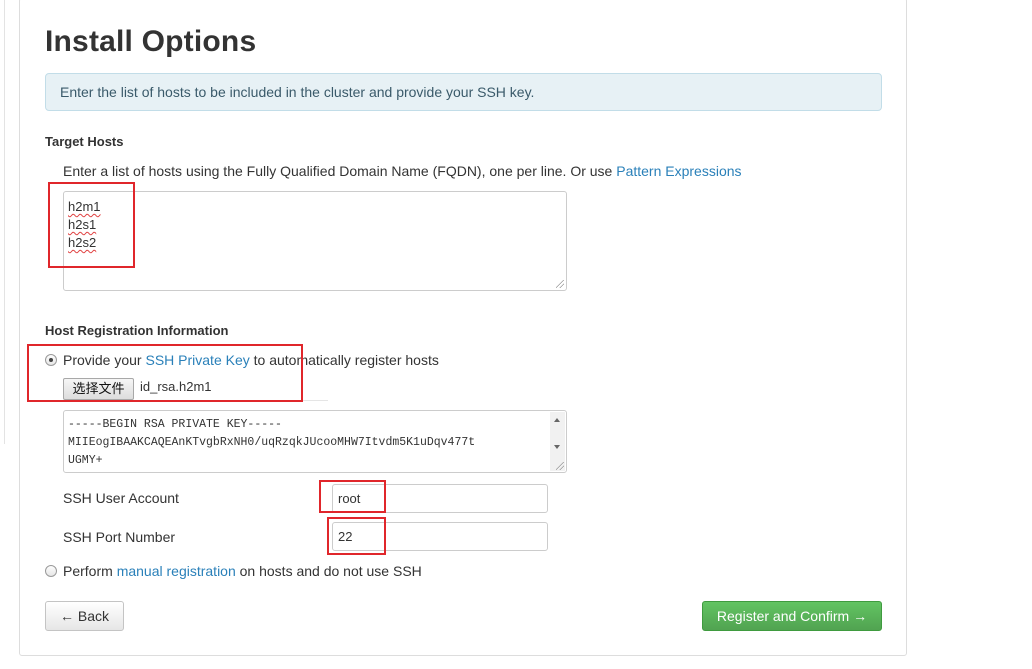 The image size is (1032, 669). I want to click on host-entry: h2s1, so click(82, 224).